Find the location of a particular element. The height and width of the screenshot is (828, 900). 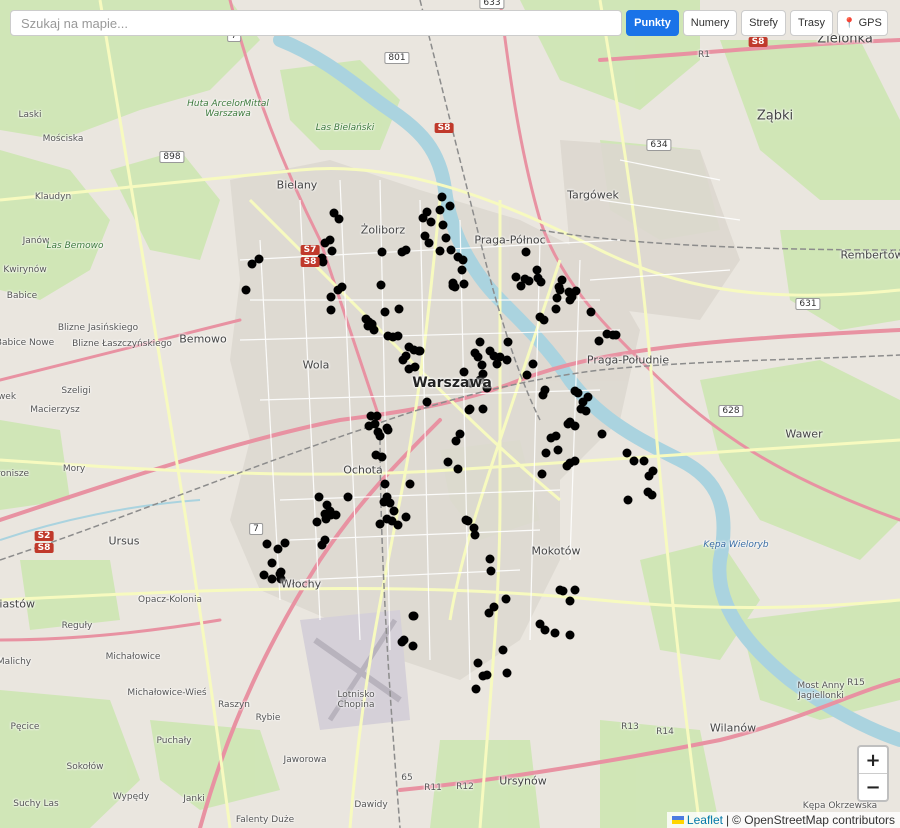

zoom-out-button: − is located at coordinates (873, 786).